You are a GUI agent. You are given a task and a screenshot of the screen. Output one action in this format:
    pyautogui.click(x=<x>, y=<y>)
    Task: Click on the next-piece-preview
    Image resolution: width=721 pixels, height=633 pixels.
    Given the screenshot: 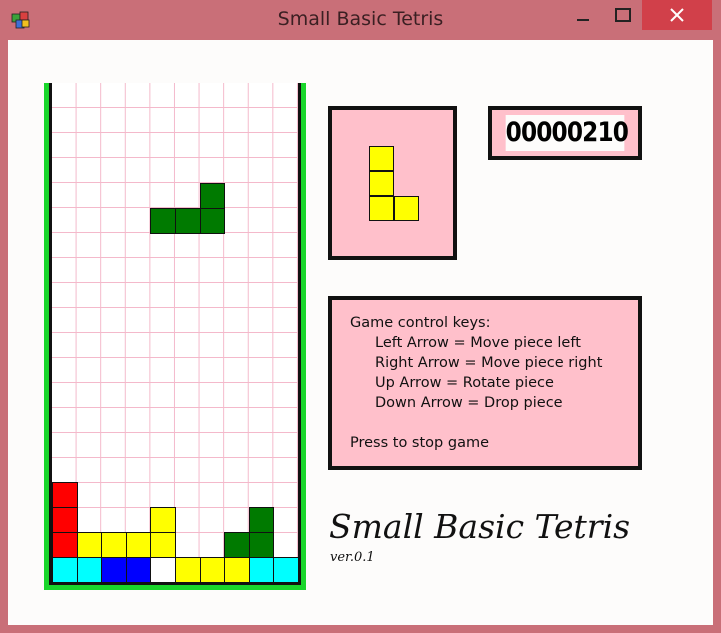 What is the action you would take?
    pyautogui.click(x=392, y=183)
    